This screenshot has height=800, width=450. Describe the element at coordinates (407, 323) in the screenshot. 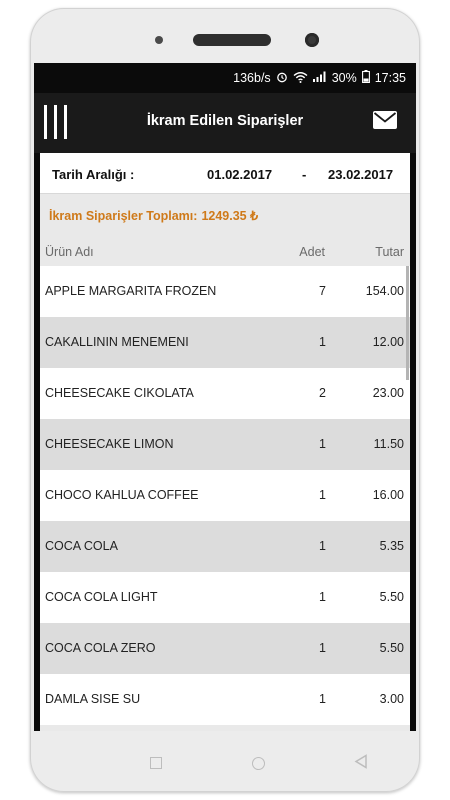

I see `scrollbar` at that location.